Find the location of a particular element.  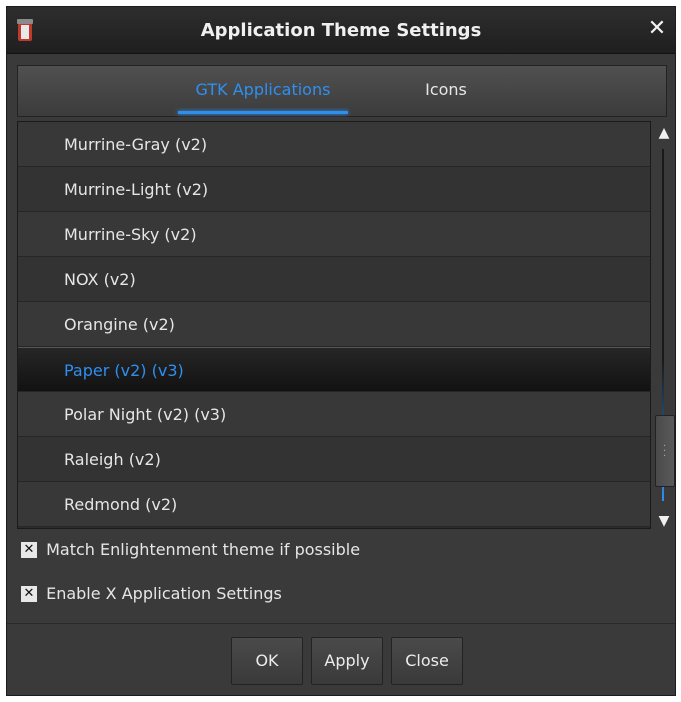

list-item: Polar Night (v2) (v3) is located at coordinates (334, 414).